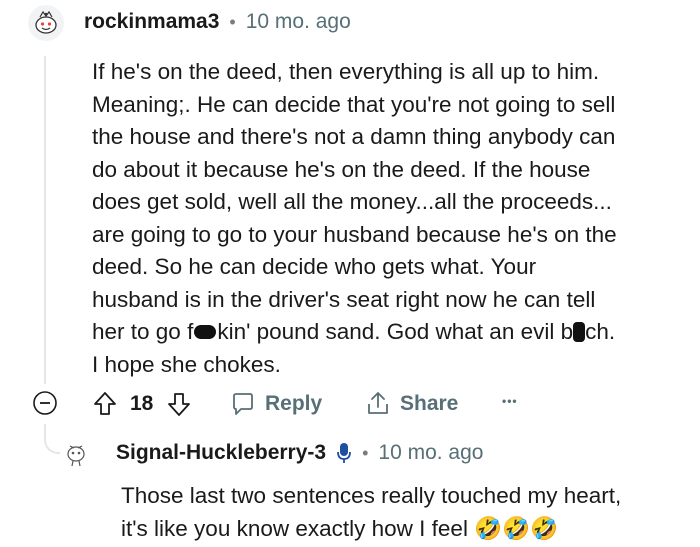 The height and width of the screenshot is (547, 700). I want to click on reply-button: Reply, so click(275, 404).